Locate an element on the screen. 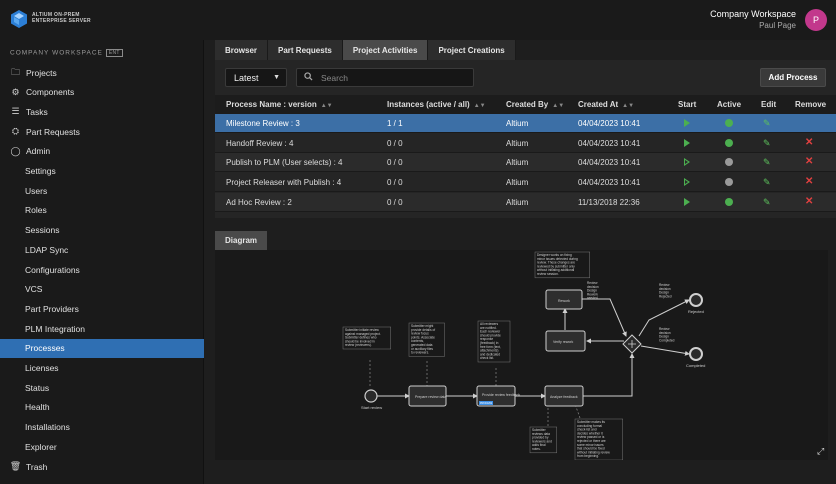  col-instances: Instances (active / all) ▲▼ is located at coordinates (436, 104).